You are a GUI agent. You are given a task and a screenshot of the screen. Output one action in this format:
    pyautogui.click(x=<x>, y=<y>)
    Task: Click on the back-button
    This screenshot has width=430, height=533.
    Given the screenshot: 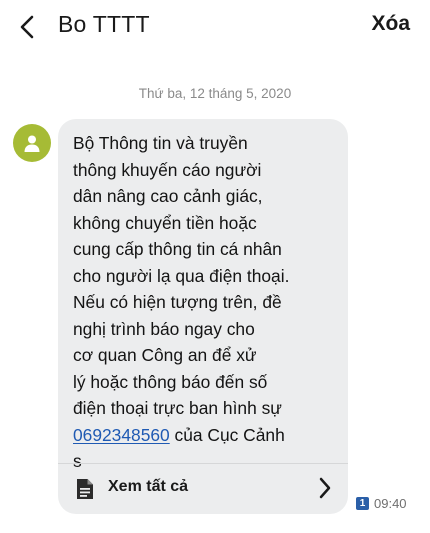 What is the action you would take?
    pyautogui.click(x=27, y=27)
    